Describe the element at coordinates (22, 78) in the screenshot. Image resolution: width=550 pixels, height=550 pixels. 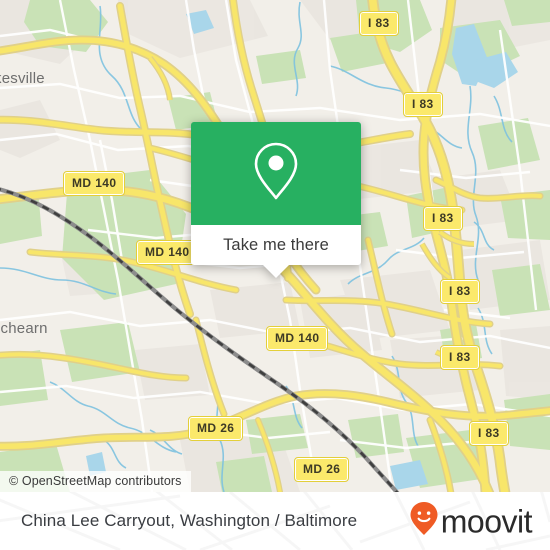
I see `place-label: kesville` at that location.